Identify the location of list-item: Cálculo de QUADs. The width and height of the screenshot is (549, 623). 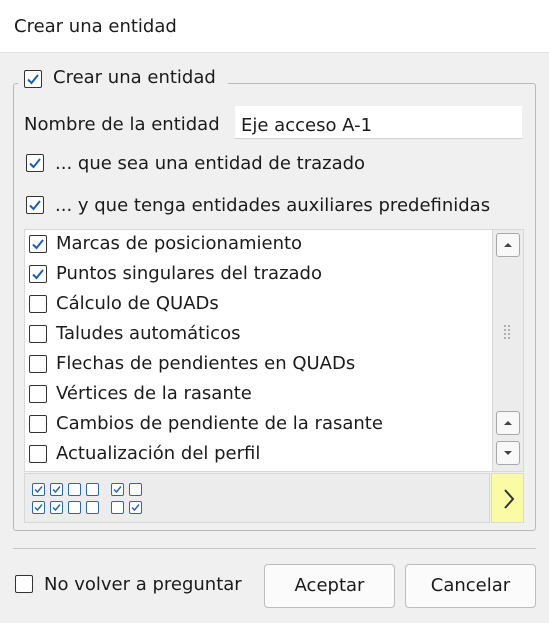
(258, 305).